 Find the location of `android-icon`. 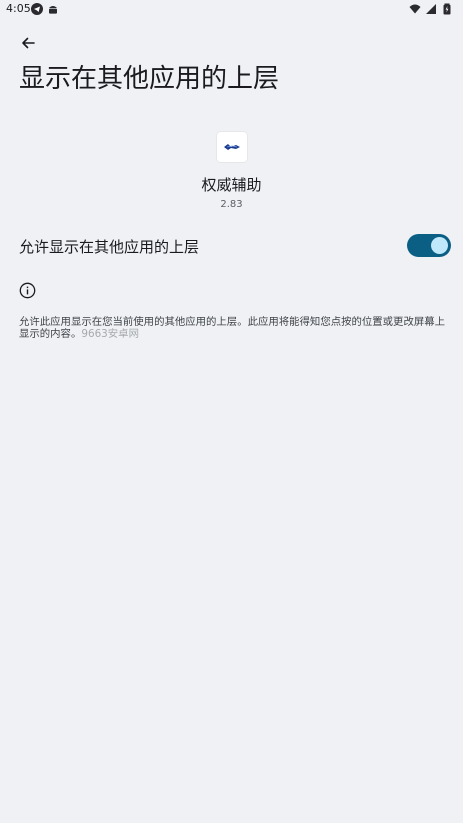

android-icon is located at coordinates (53, 9).